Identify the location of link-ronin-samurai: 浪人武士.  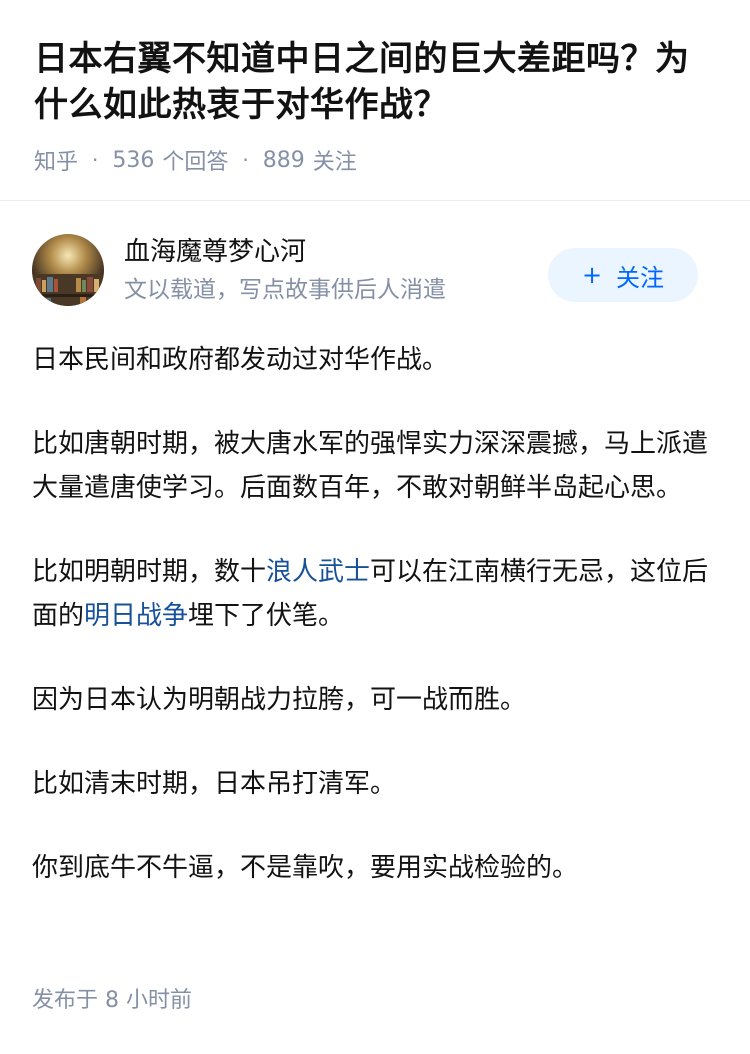
(318, 572).